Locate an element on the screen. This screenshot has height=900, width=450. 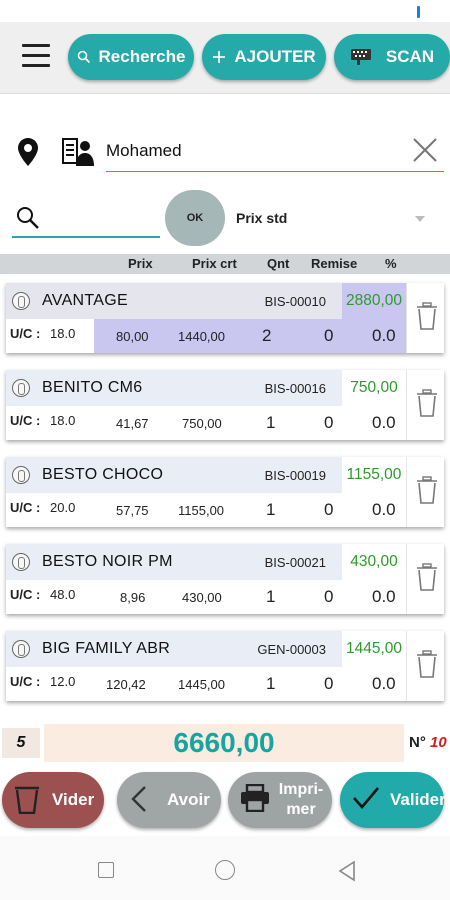
ok-button-label: OK is located at coordinates (195, 218).